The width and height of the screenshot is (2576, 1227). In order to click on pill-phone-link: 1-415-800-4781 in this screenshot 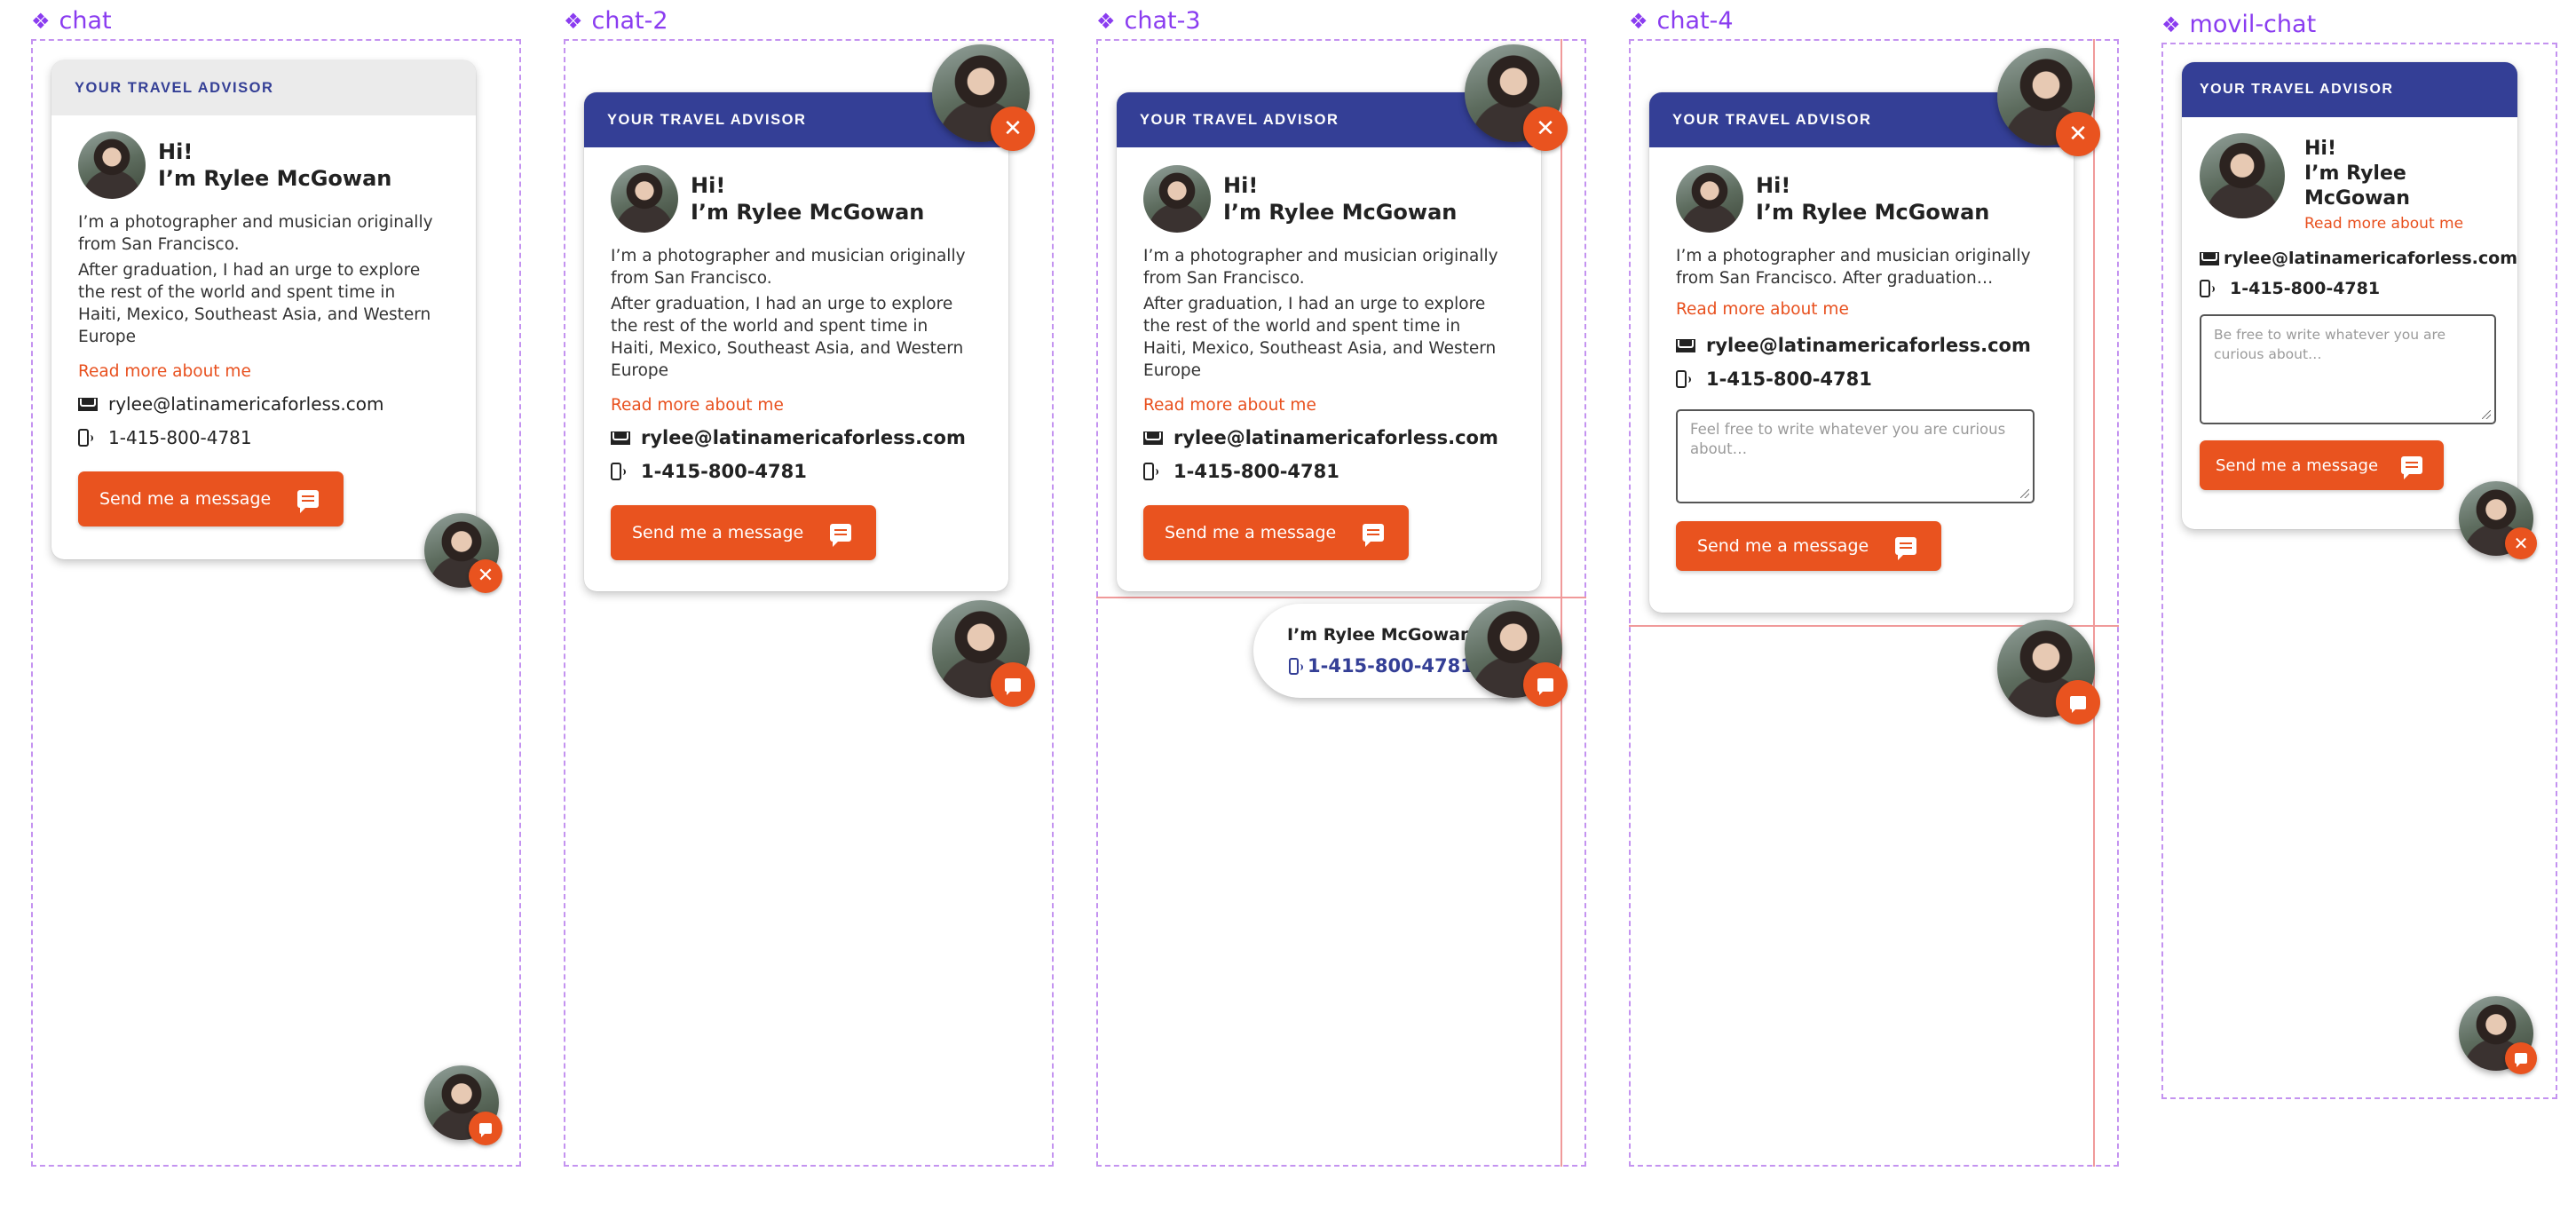, I will do `click(1391, 666)`.